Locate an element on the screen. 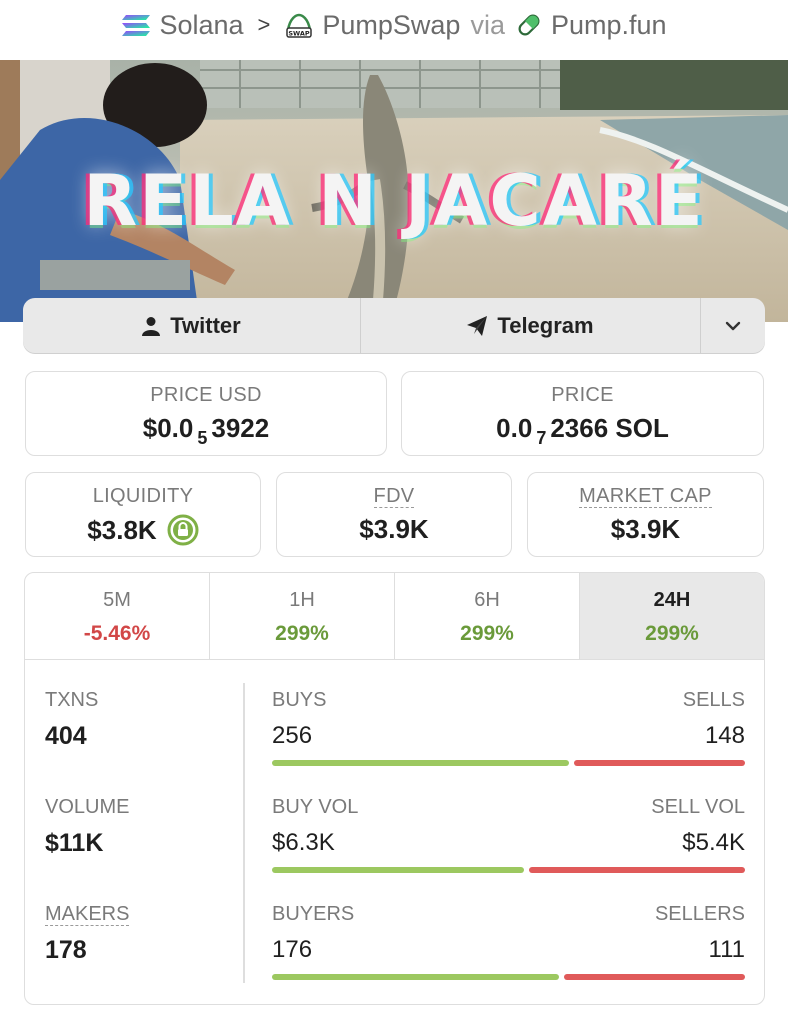 The height and width of the screenshot is (1024, 788). sells-value: 148 is located at coordinates (724, 735).